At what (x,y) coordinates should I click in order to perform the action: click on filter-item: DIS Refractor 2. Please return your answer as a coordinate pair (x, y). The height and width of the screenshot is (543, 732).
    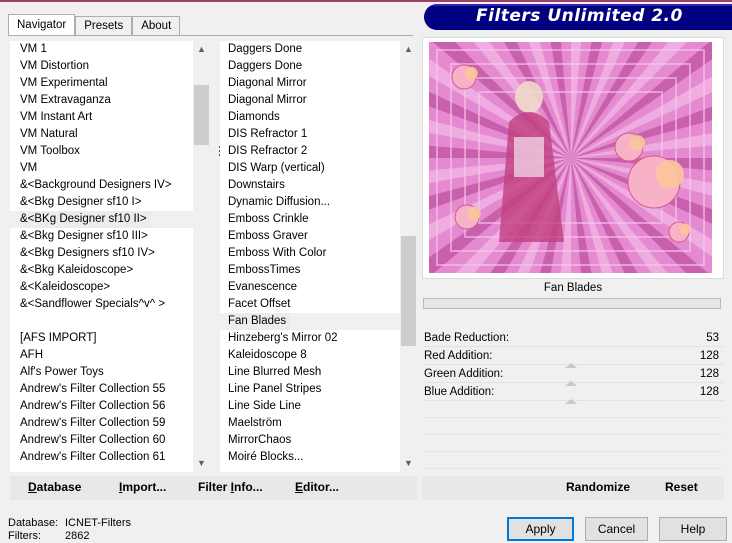
    Looking at the image, I should click on (318, 151).